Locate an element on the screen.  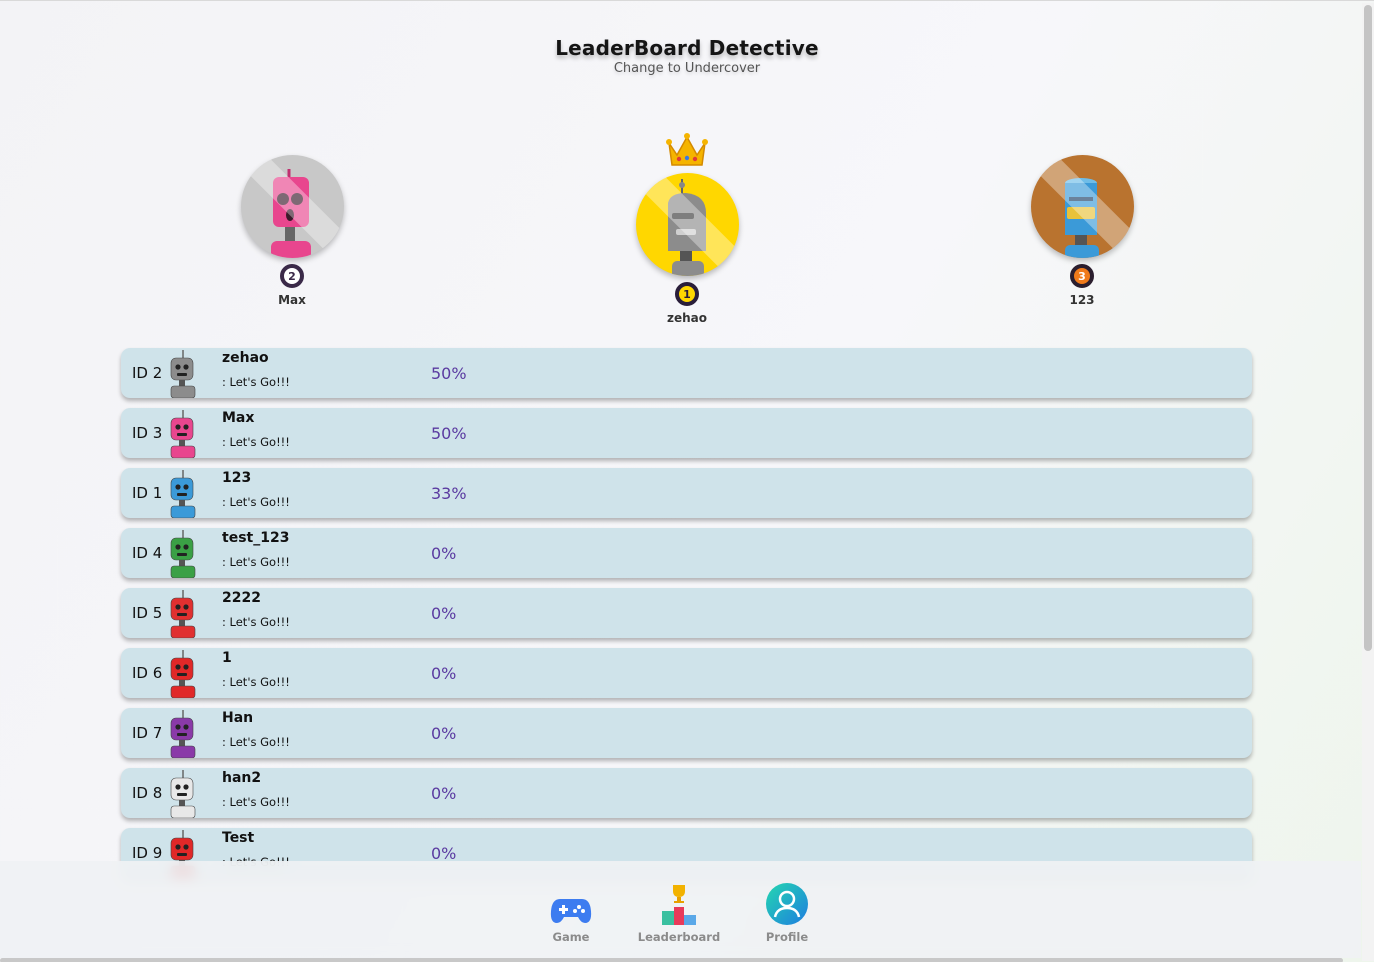
podium-name: 123 is located at coordinates (1082, 300).